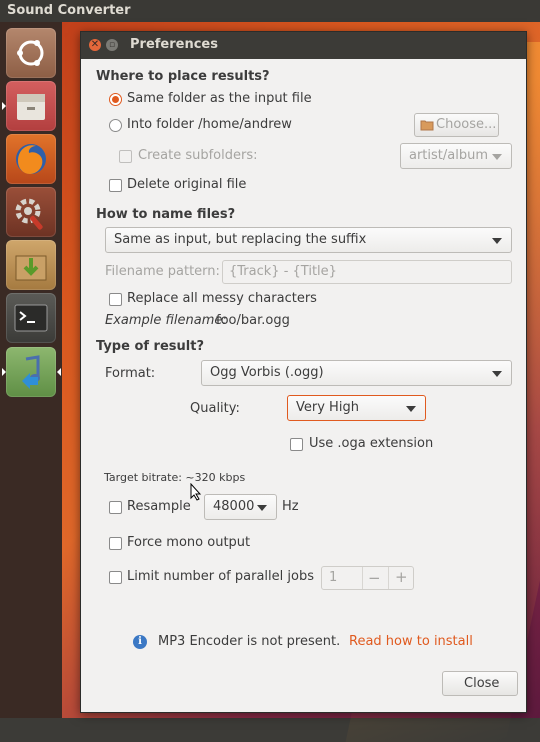  What do you see at coordinates (130, 373) in the screenshot?
I see `format-label: Format:` at bounding box center [130, 373].